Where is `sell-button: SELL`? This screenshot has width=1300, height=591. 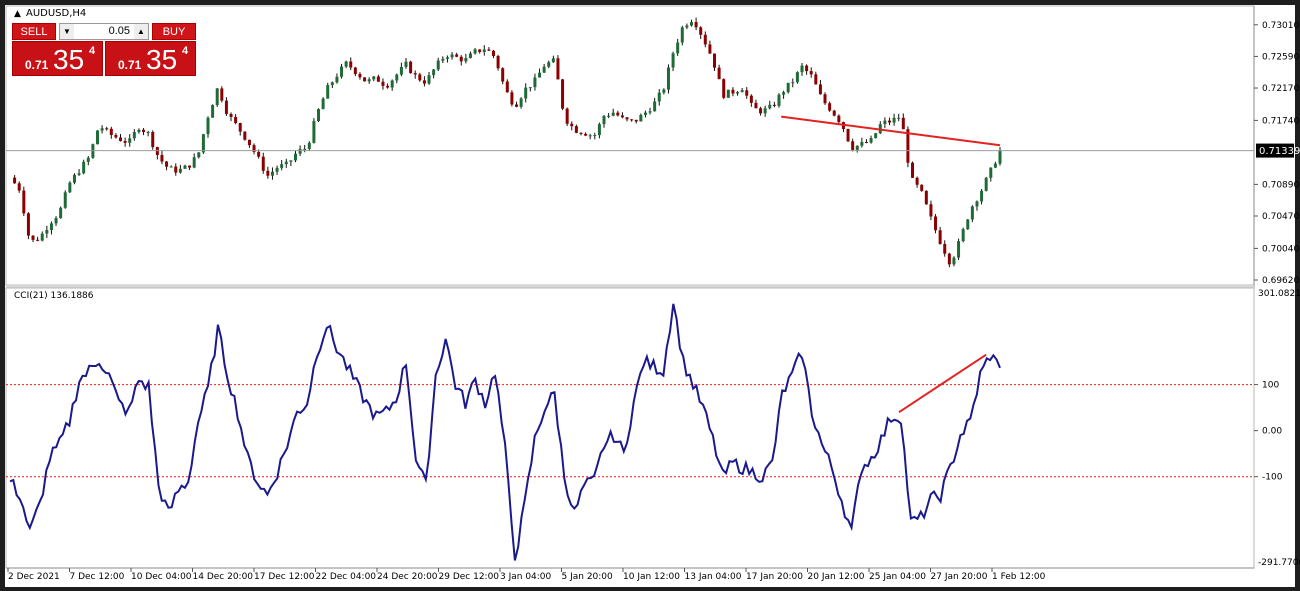
sell-button: SELL is located at coordinates (34, 31).